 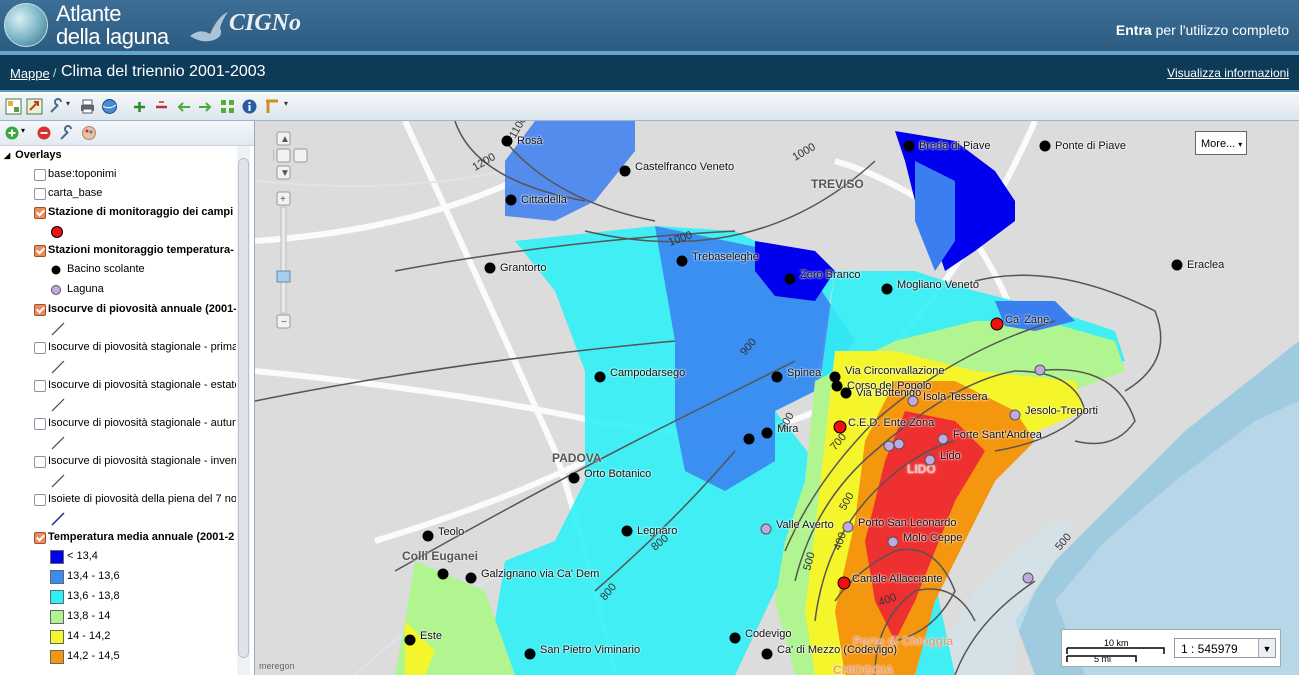 What do you see at coordinates (13, 133) in the screenshot?
I see `add-layer-icon` at bounding box center [13, 133].